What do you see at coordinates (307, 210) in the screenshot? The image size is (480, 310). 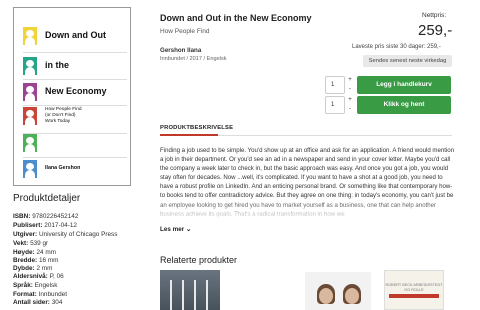 I see `description-fade` at bounding box center [307, 210].